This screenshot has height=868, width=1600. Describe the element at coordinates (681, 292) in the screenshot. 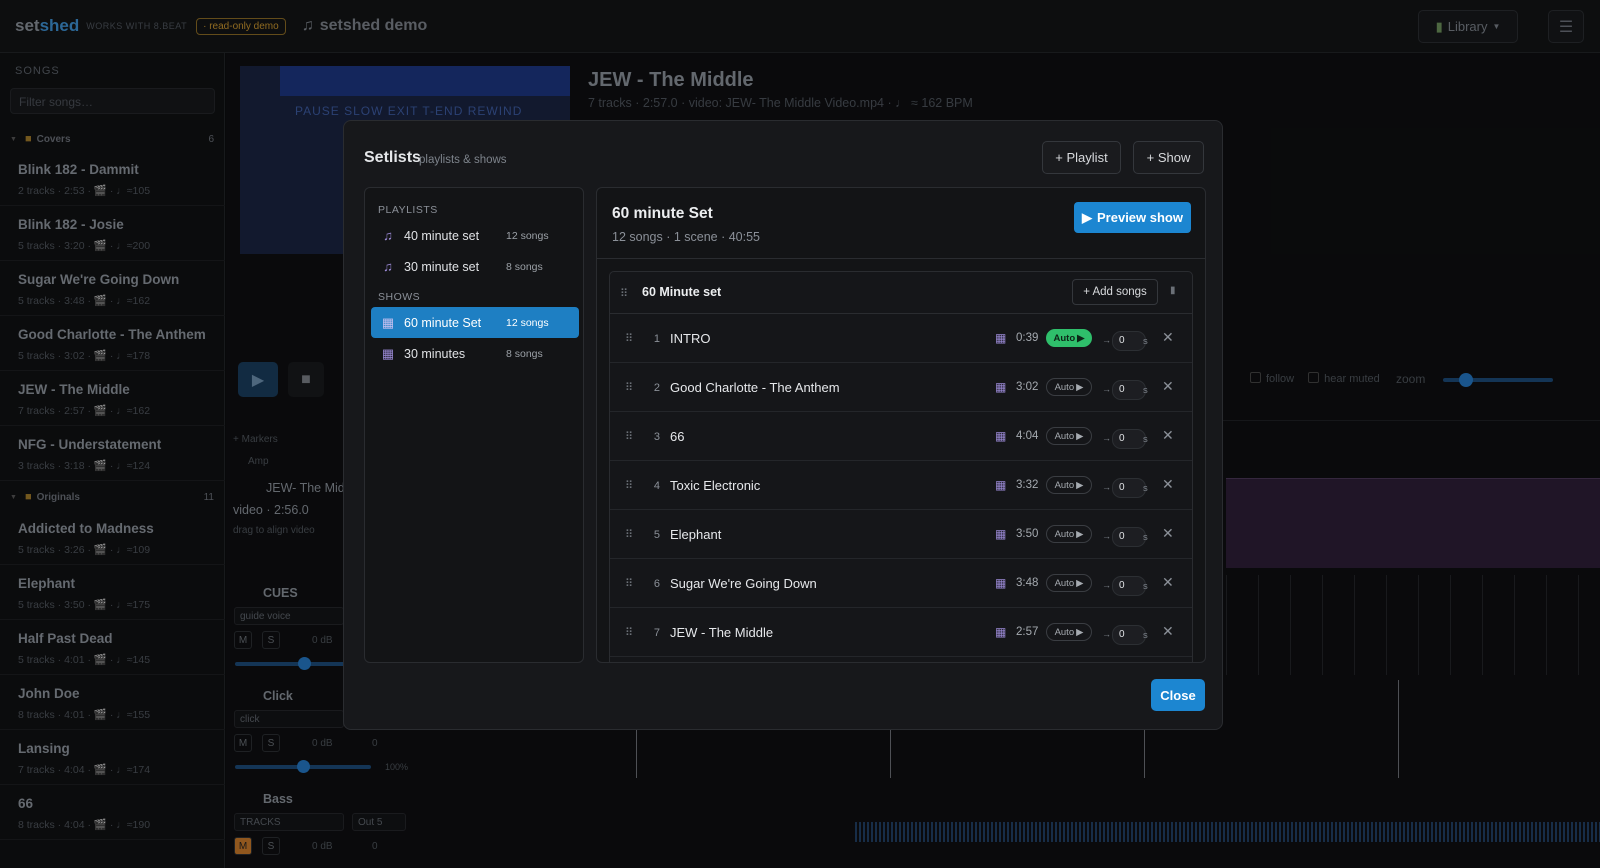

I see `scene-name: 60 Minute set` at that location.